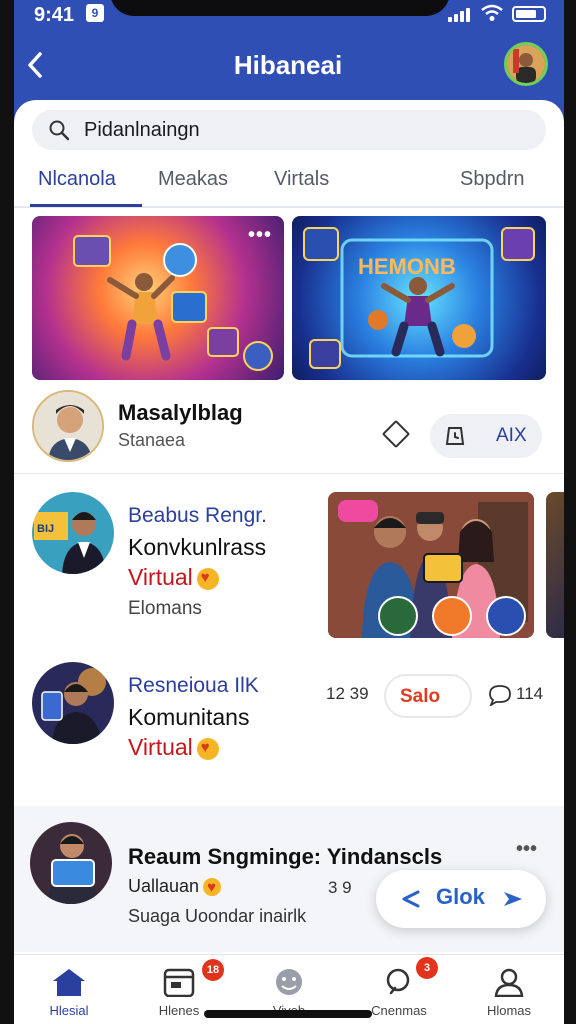 Image resolution: width=576 pixels, height=1024 pixels. I want to click on profile-icon, so click(509, 982).